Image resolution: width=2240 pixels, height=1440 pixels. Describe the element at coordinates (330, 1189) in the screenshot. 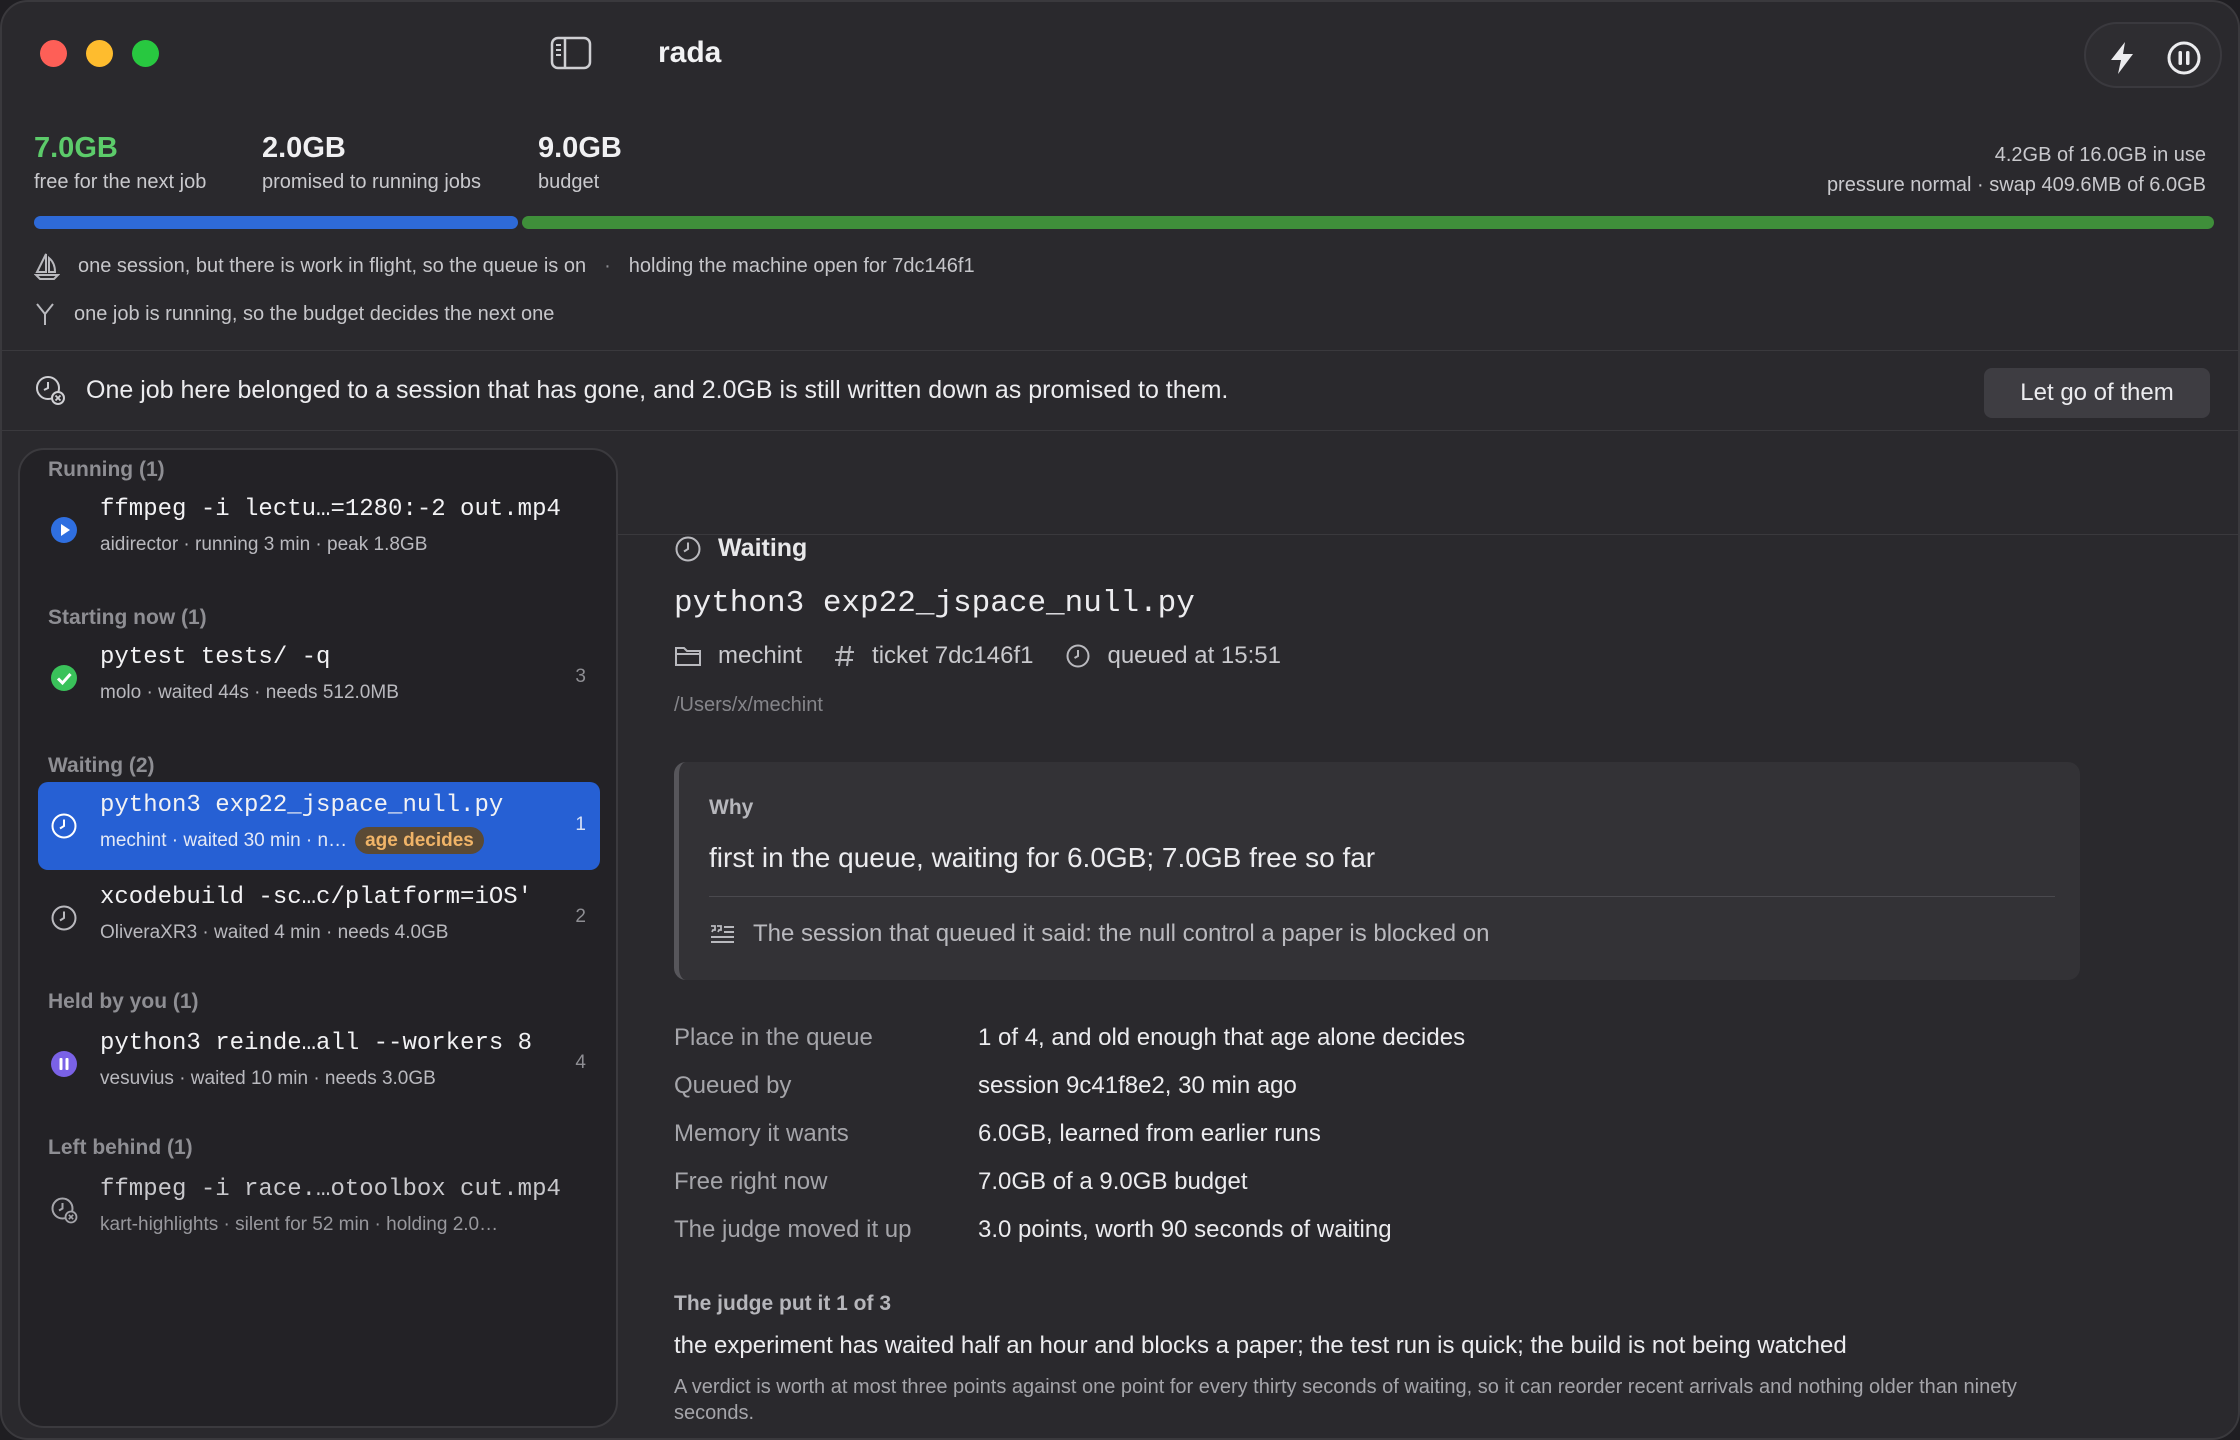

I see `job-command: ffmpeg -i race.…otoolbox cut.mp4` at that location.